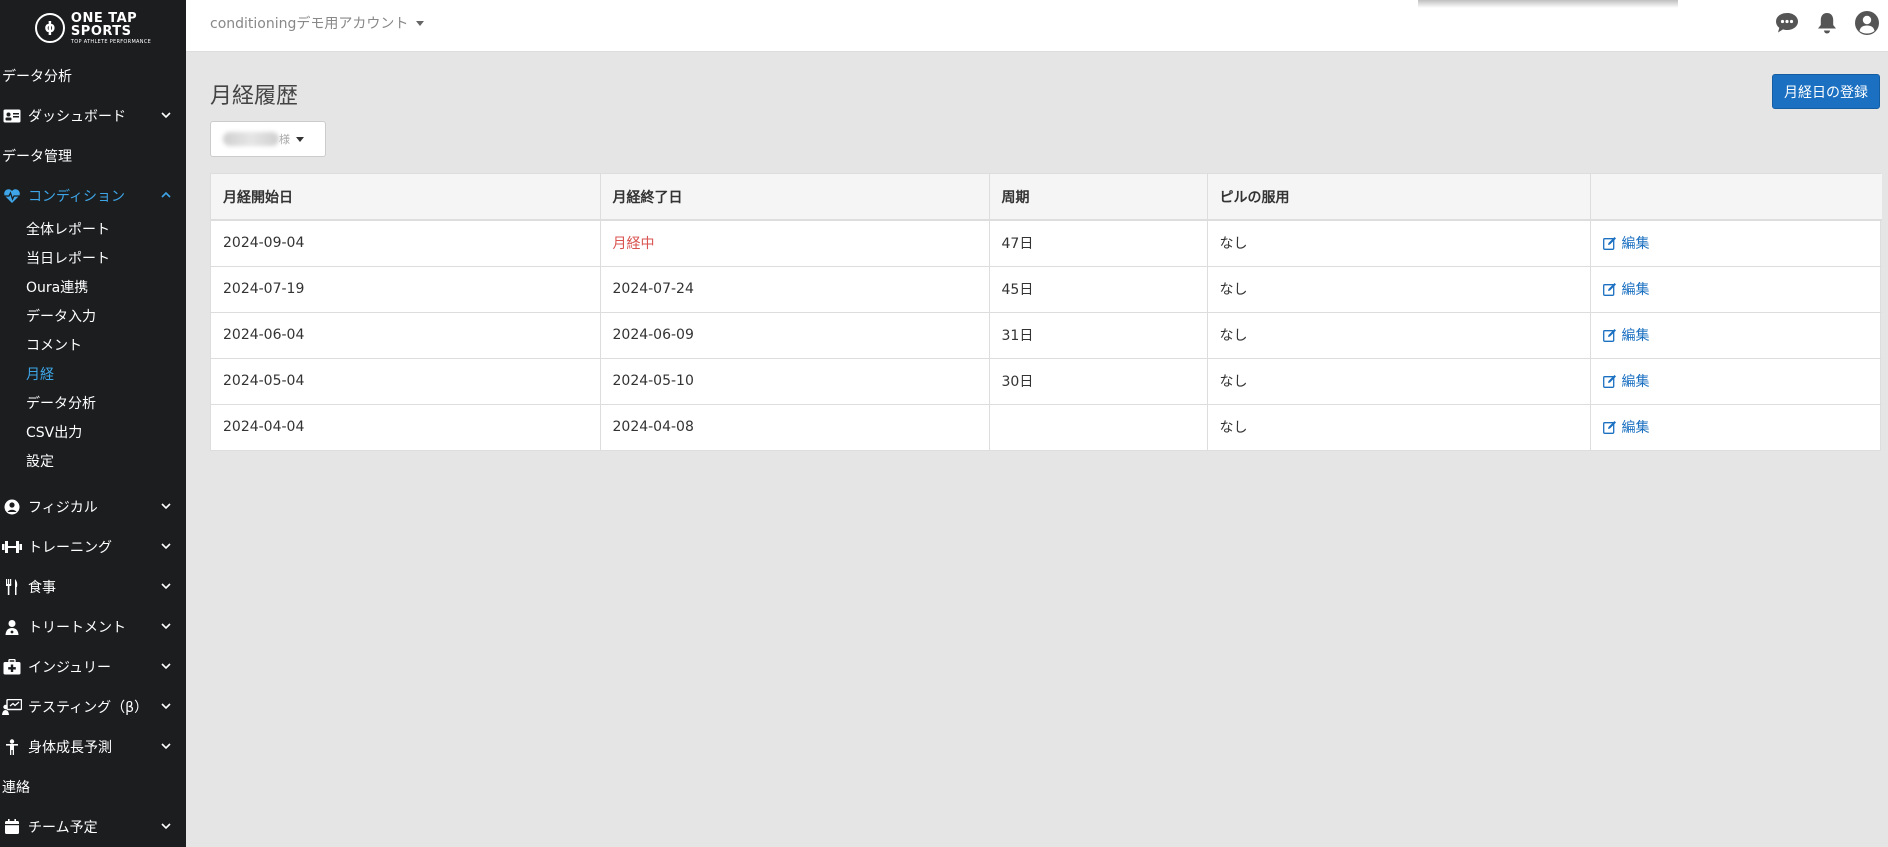 The image size is (1888, 847). I want to click on user-account-icon, so click(1867, 23).